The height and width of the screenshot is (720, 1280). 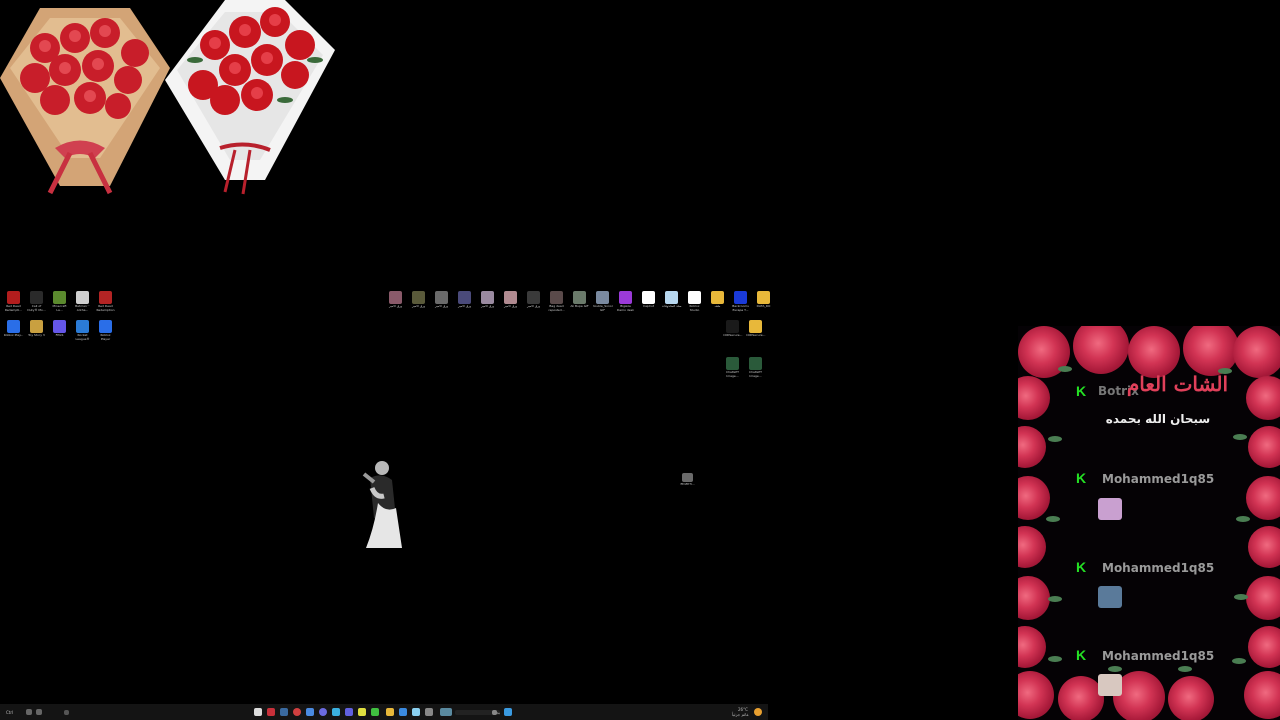 What do you see at coordinates (1110, 509) in the screenshot?
I see `chat-emote` at bounding box center [1110, 509].